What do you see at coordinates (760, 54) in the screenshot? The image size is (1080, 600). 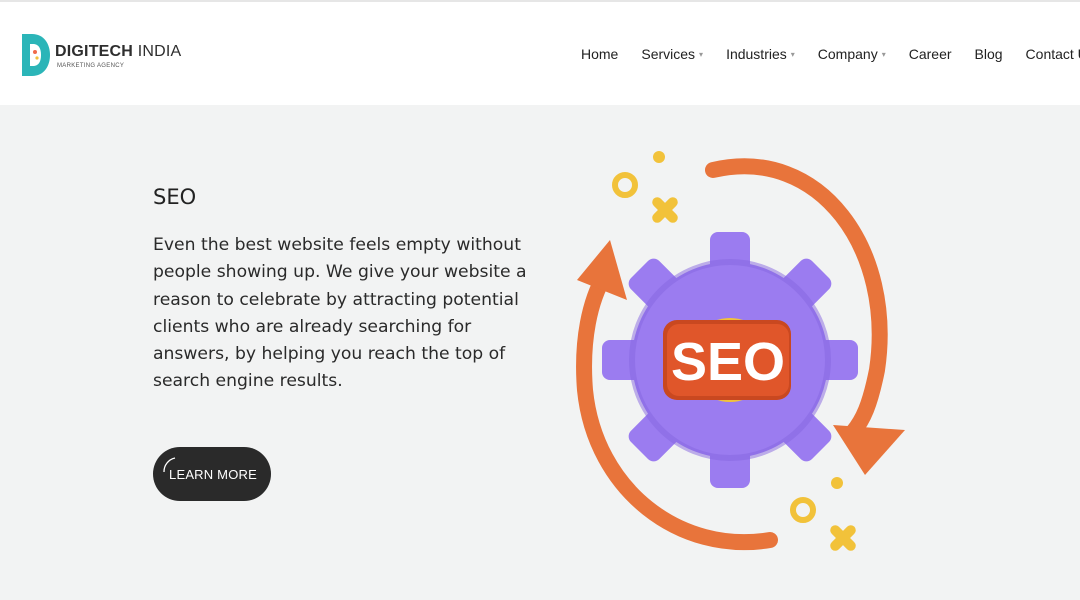 I see `nav-industries: Industries ▾` at bounding box center [760, 54].